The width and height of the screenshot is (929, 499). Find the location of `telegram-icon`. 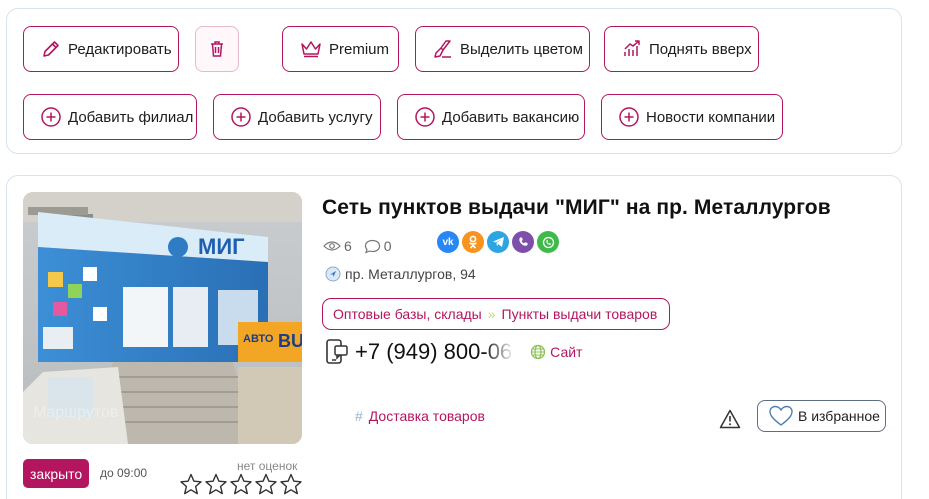

telegram-icon is located at coordinates (498, 242).